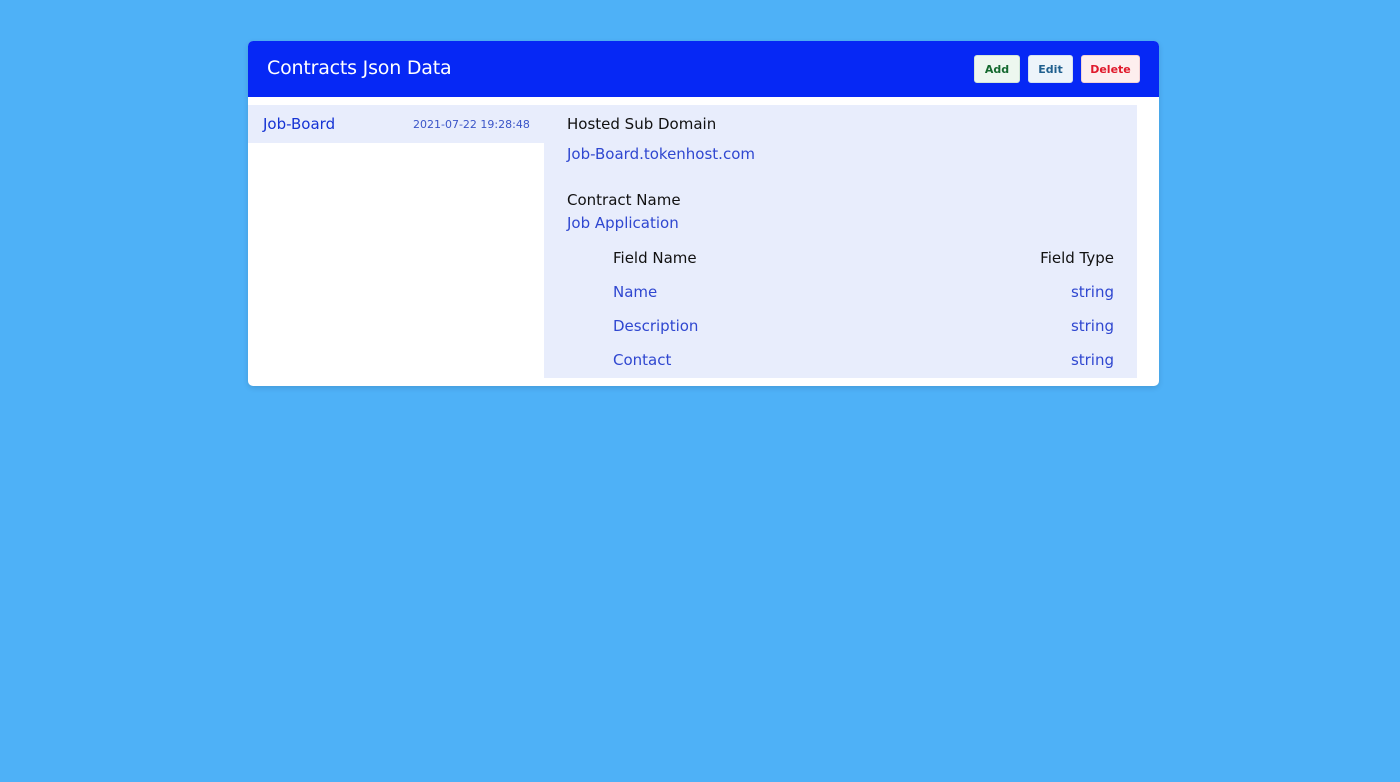 The height and width of the screenshot is (782, 1400). Describe the element at coordinates (635, 292) in the screenshot. I see `field-name: Name` at that location.